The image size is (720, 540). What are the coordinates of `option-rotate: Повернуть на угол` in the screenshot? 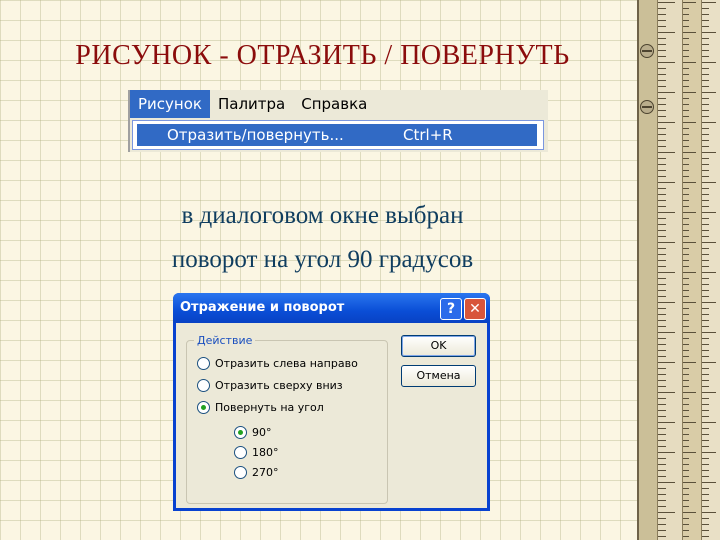 It's located at (260, 407).